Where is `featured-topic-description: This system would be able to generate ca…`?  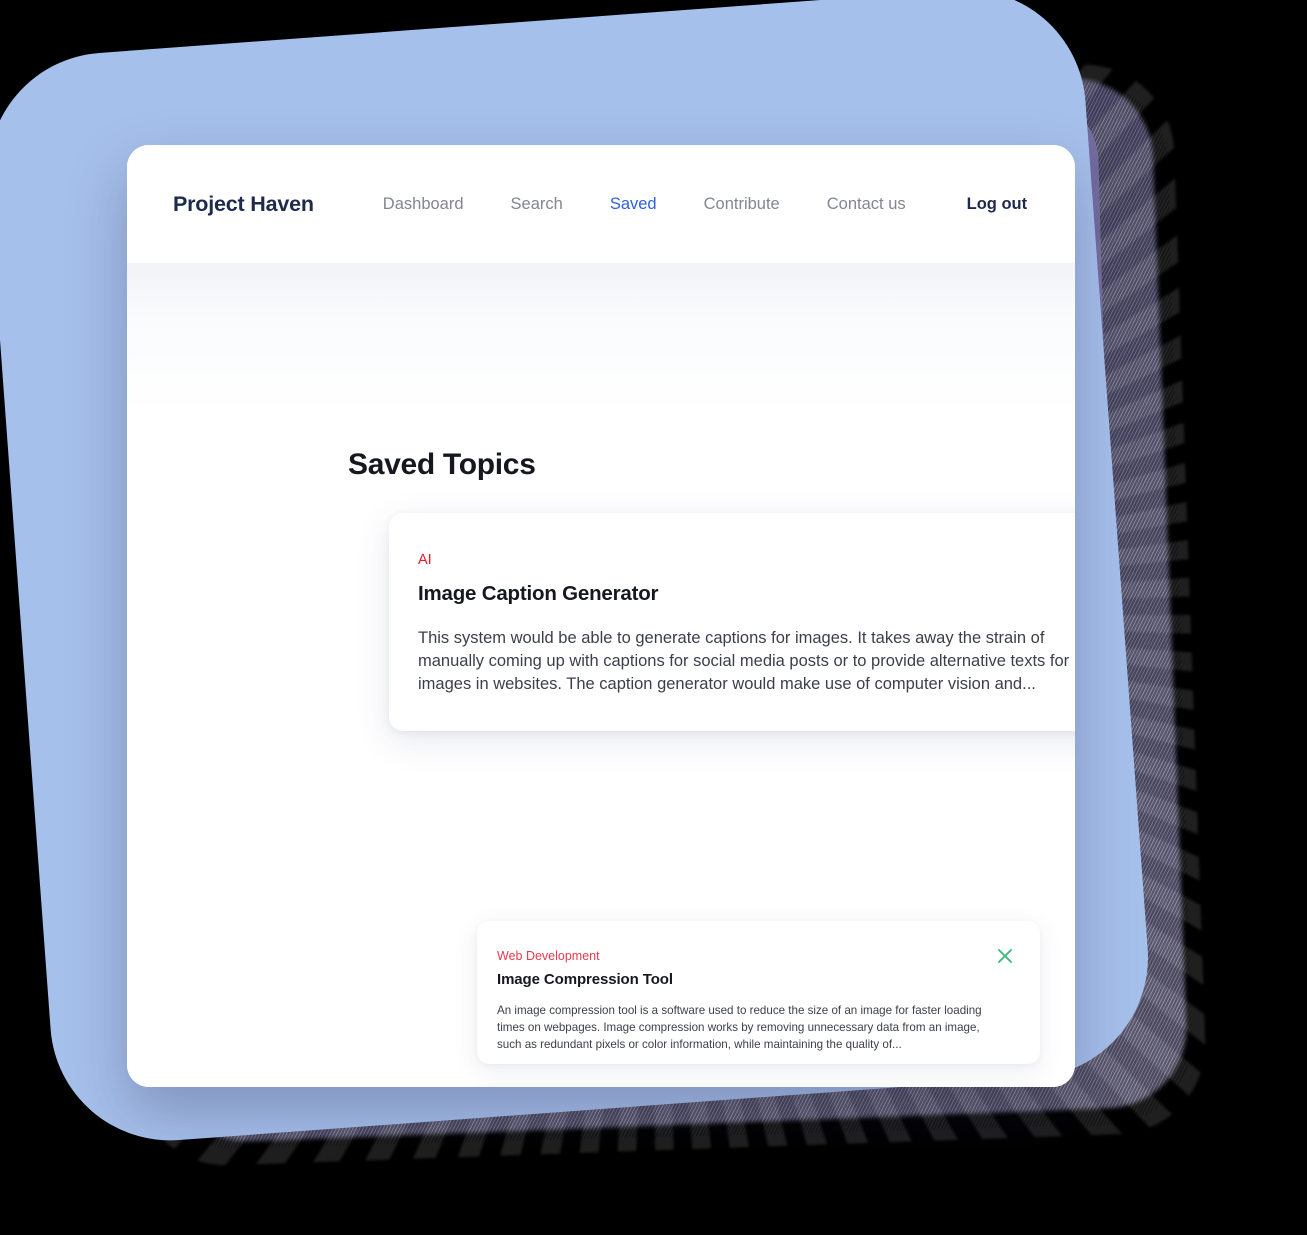 featured-topic-description: This system would be able to generate ca… is located at coordinates (744, 661).